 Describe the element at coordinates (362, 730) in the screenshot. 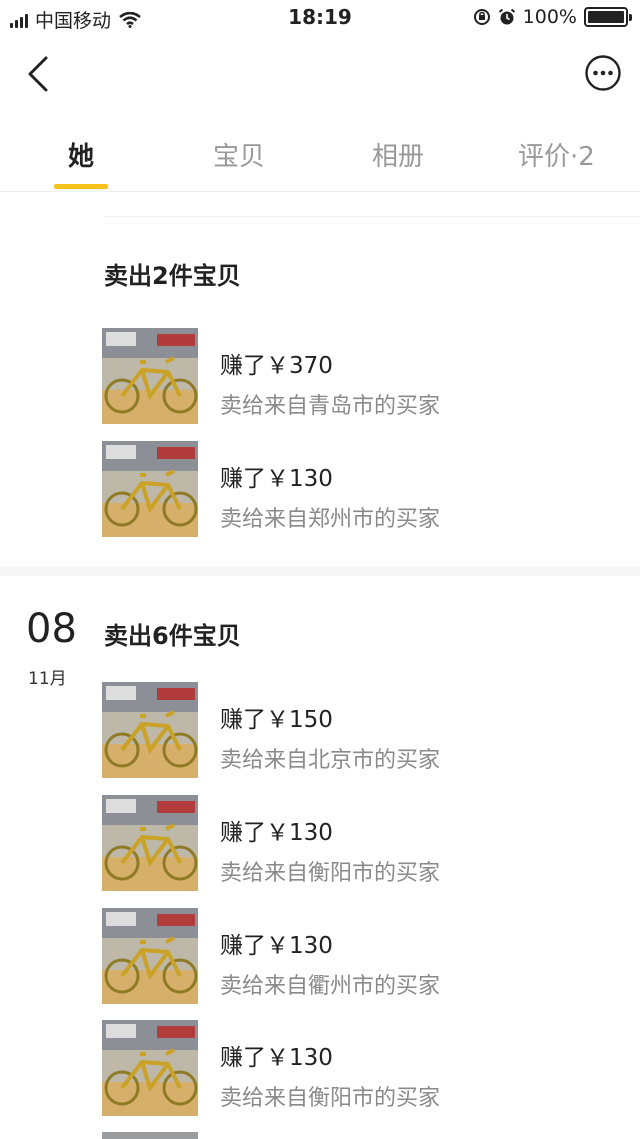

I see `list-item: 赚了￥150 卖给来自北京市的买家` at that location.